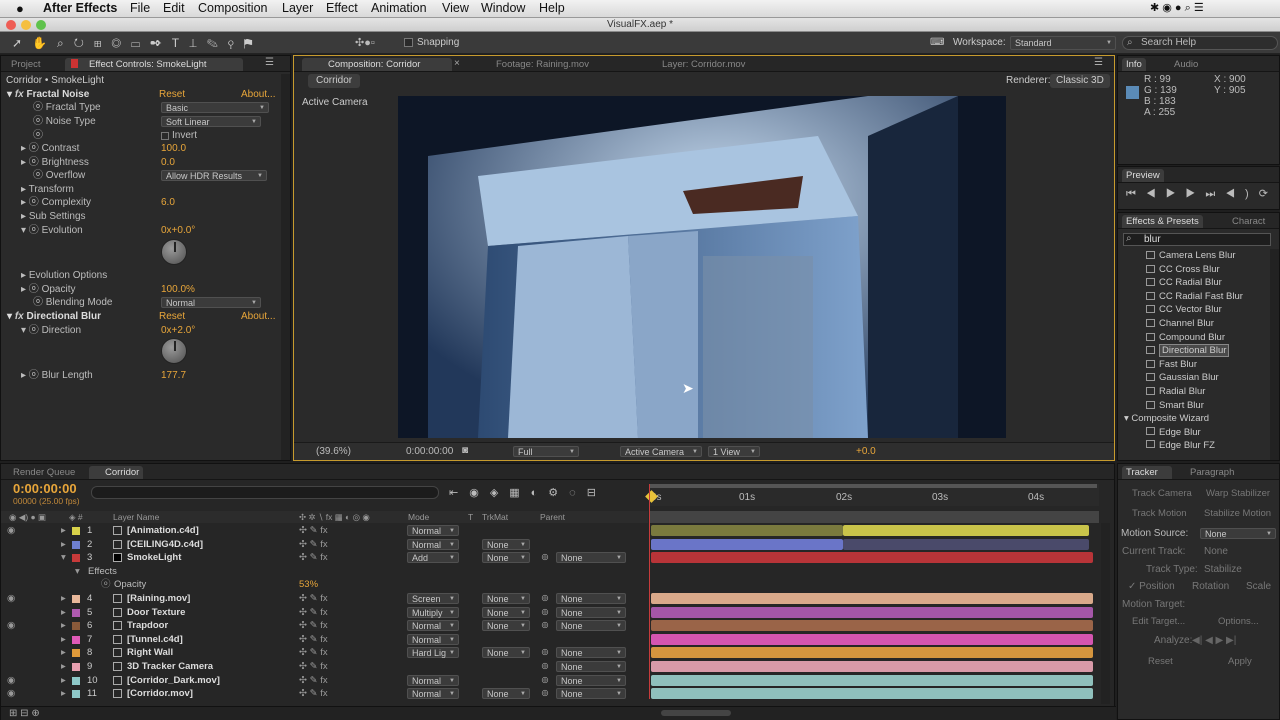 The width and height of the screenshot is (1280, 720). What do you see at coordinates (48, 94) in the screenshot?
I see `effect-fractal-noise: ▾ fx Fractal Noise` at bounding box center [48, 94].